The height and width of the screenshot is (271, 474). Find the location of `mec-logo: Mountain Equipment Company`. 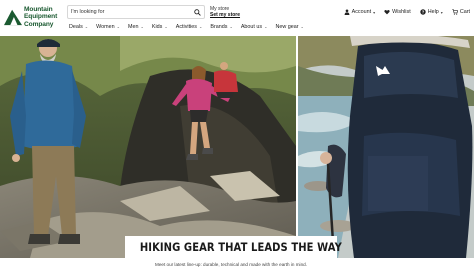

mec-logo: Mountain Equipment Company is located at coordinates (34, 17).